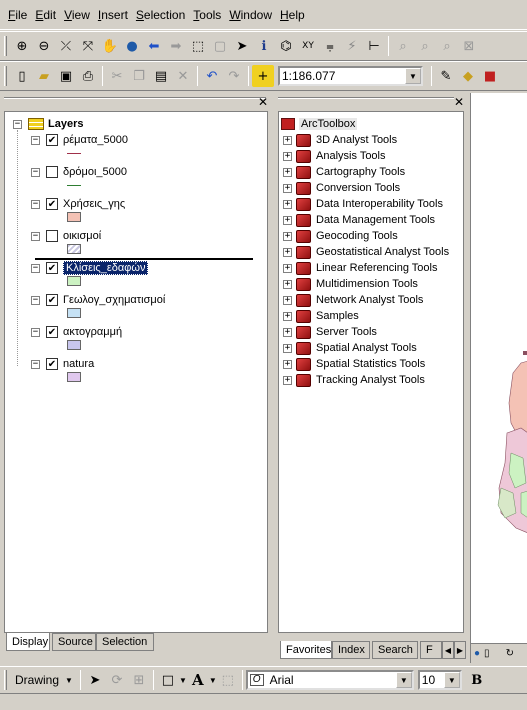 Image resolution: width=527 pixels, height=710 pixels. Describe the element at coordinates (168, 680) in the screenshot. I see `rectangle-icon: □` at that location.